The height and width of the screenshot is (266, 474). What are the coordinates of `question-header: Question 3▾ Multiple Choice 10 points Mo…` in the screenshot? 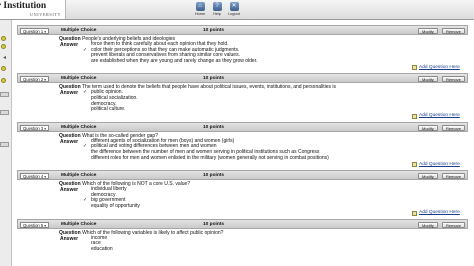 It's located at (242, 126).